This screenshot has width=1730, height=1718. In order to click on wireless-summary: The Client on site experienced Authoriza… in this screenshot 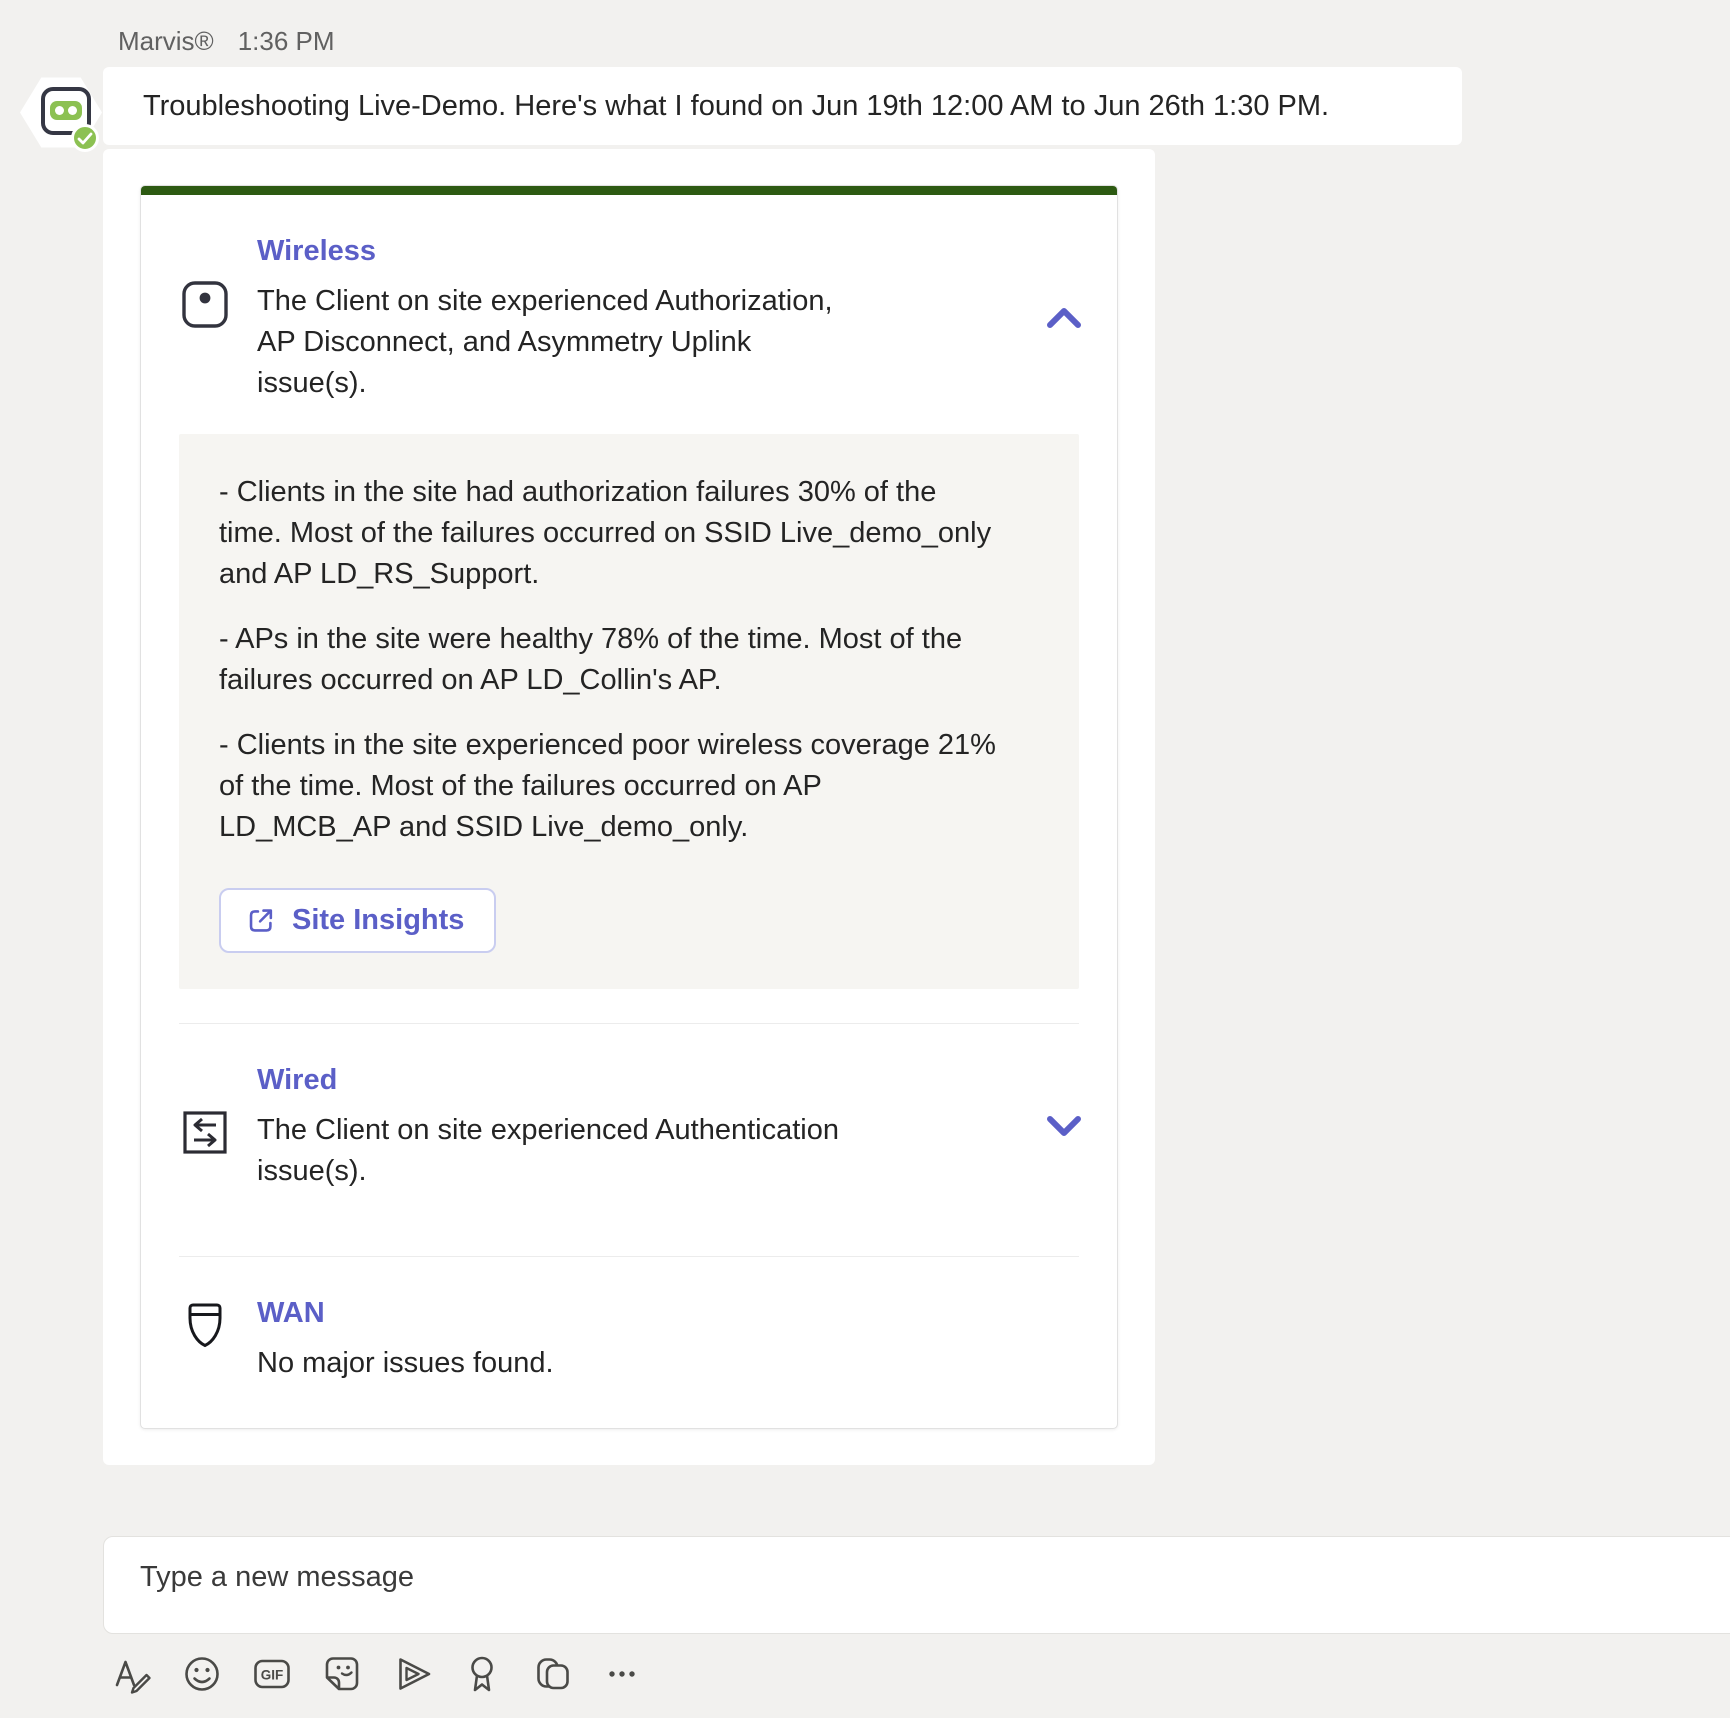, I will do `click(545, 342)`.